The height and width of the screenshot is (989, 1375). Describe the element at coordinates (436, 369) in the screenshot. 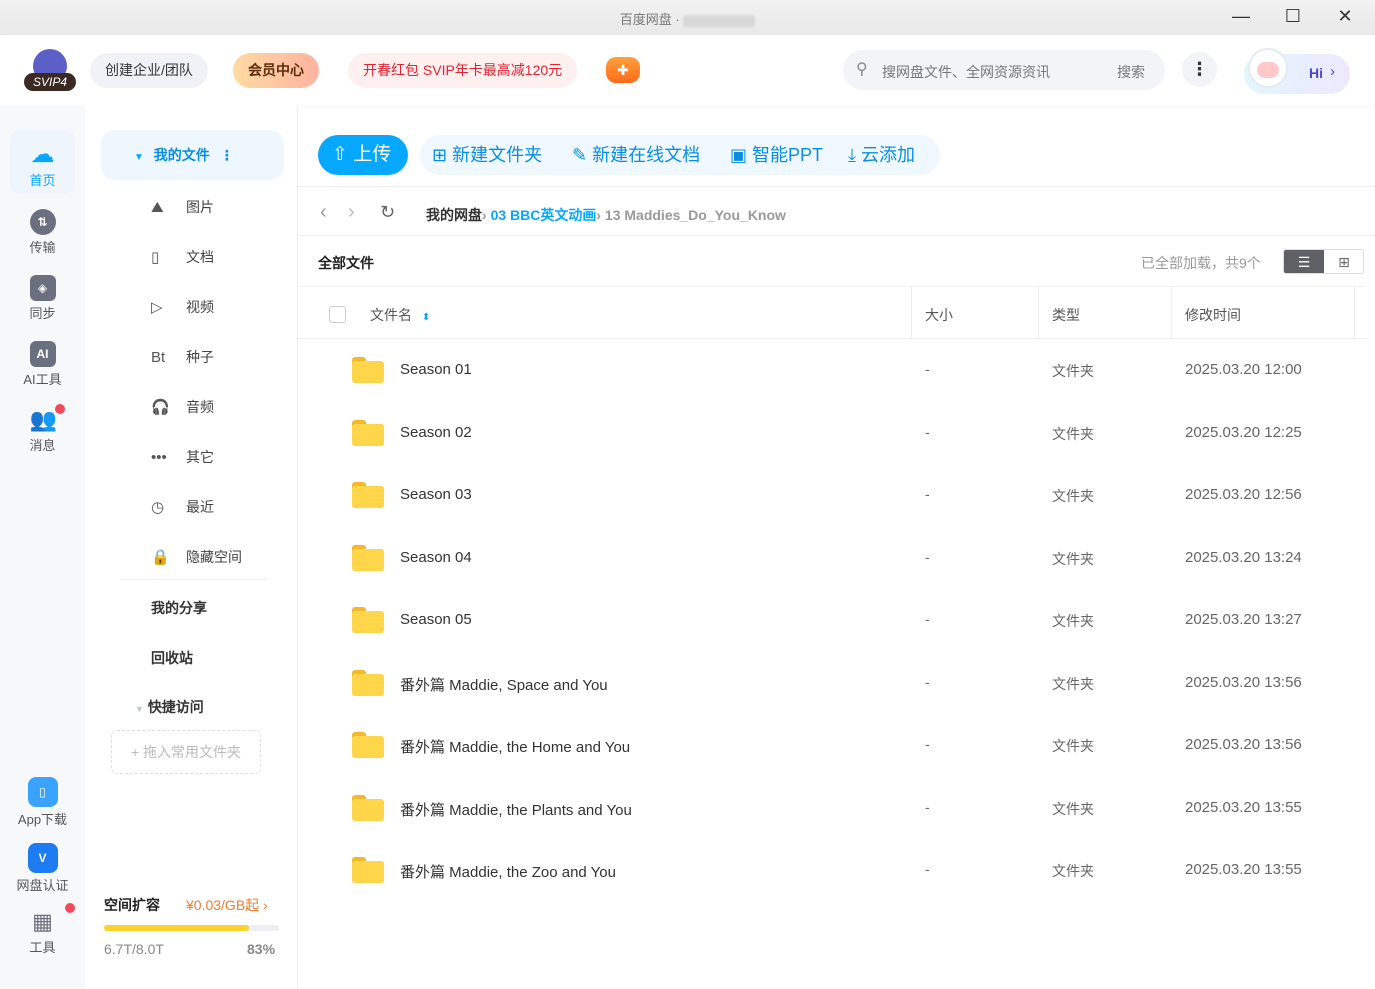

I see `file-name: Season 01` at that location.